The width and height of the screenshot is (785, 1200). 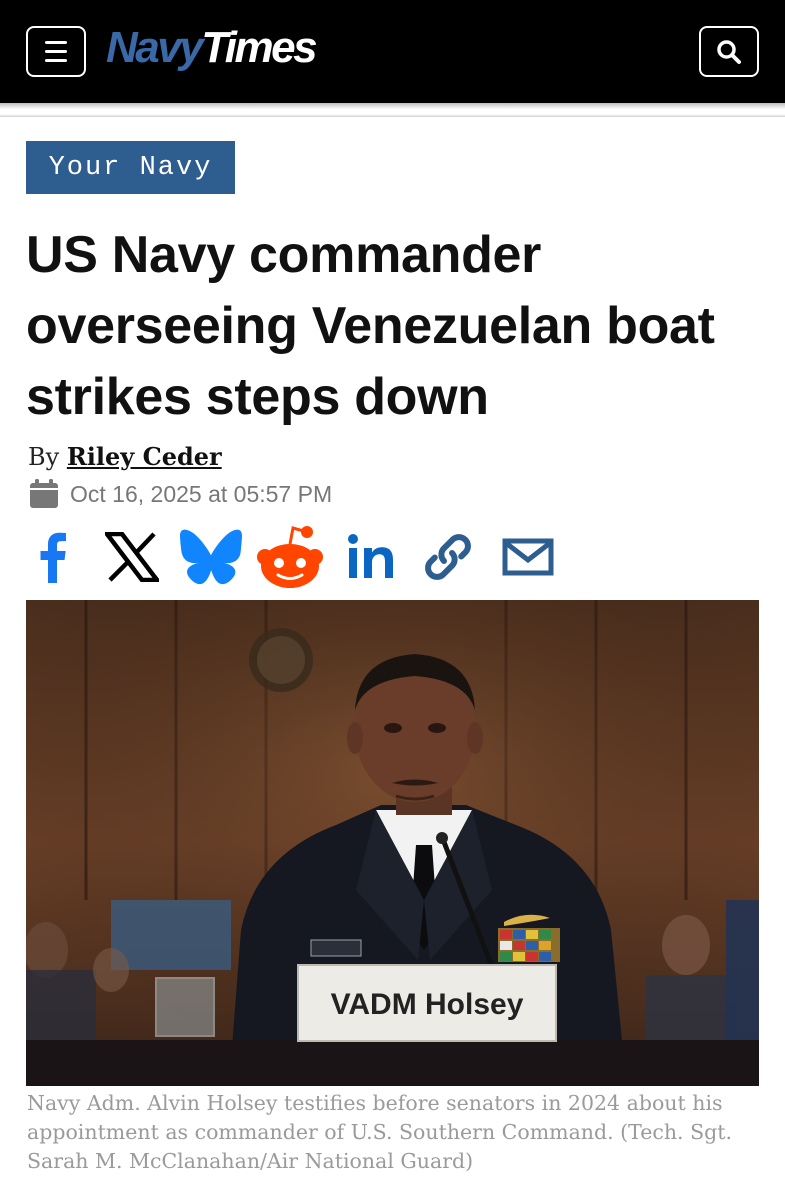 What do you see at coordinates (130, 167) in the screenshot?
I see `section-tag-your-navy: Your Navy` at bounding box center [130, 167].